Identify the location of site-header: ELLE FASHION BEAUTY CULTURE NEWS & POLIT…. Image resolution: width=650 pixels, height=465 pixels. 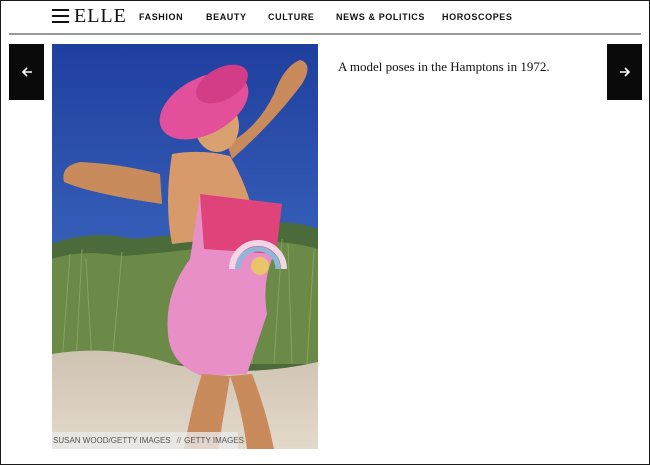
(325, 17).